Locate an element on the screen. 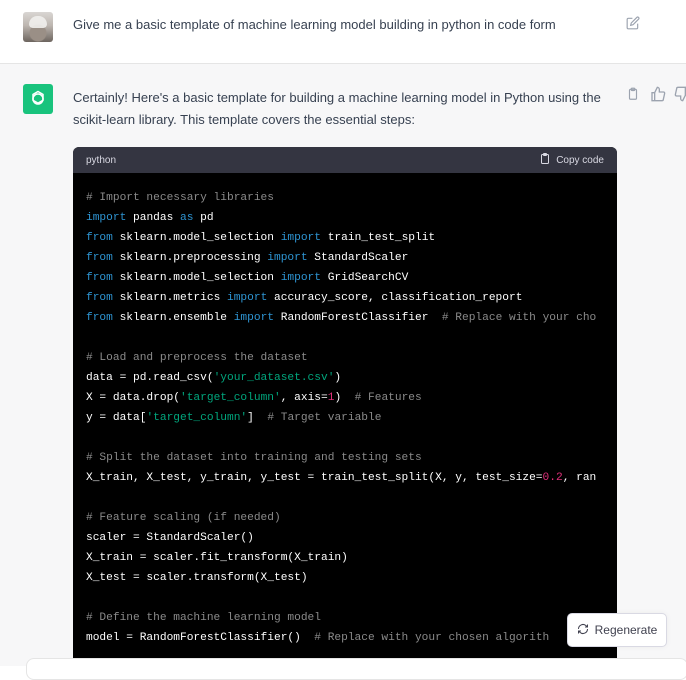 The image size is (686, 680). code-token: X_train = scaler.fit_transform(X_train) is located at coordinates (217, 558).